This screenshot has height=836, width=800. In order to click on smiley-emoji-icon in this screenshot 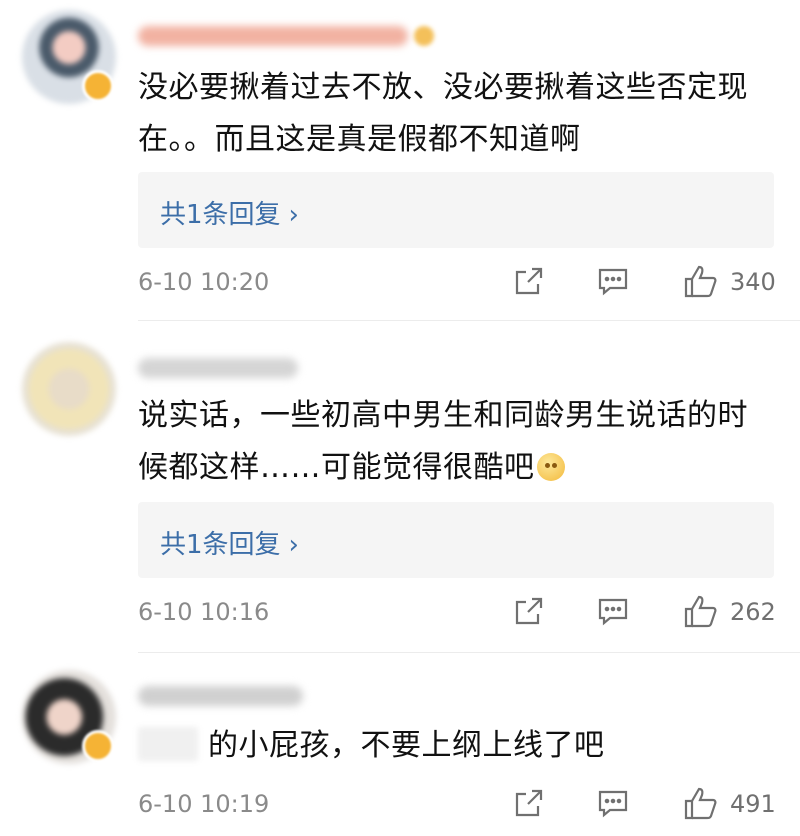, I will do `click(550, 467)`.